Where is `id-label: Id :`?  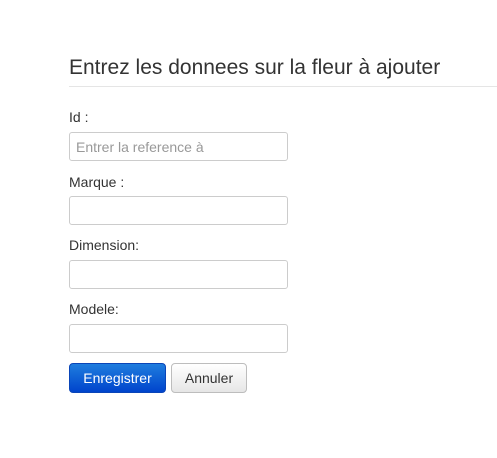
id-label: Id : is located at coordinates (79, 117).